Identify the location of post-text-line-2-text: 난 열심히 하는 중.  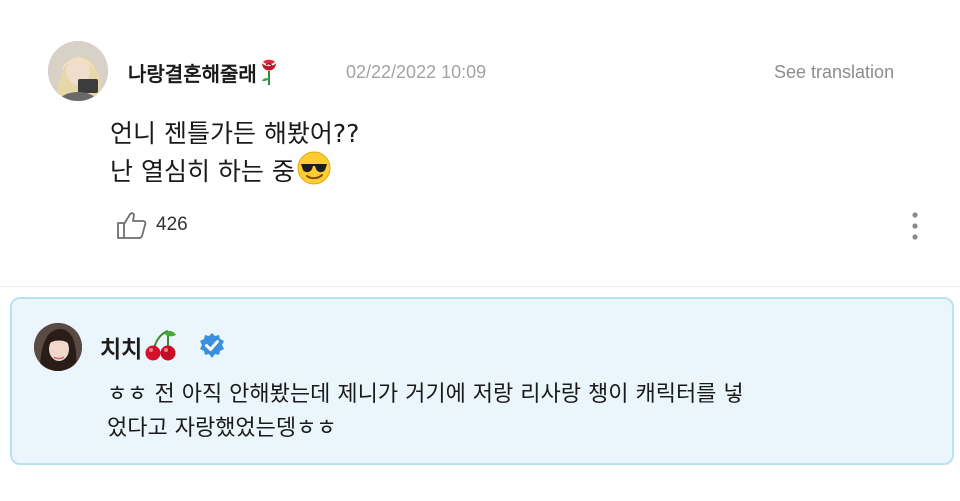
(202, 171).